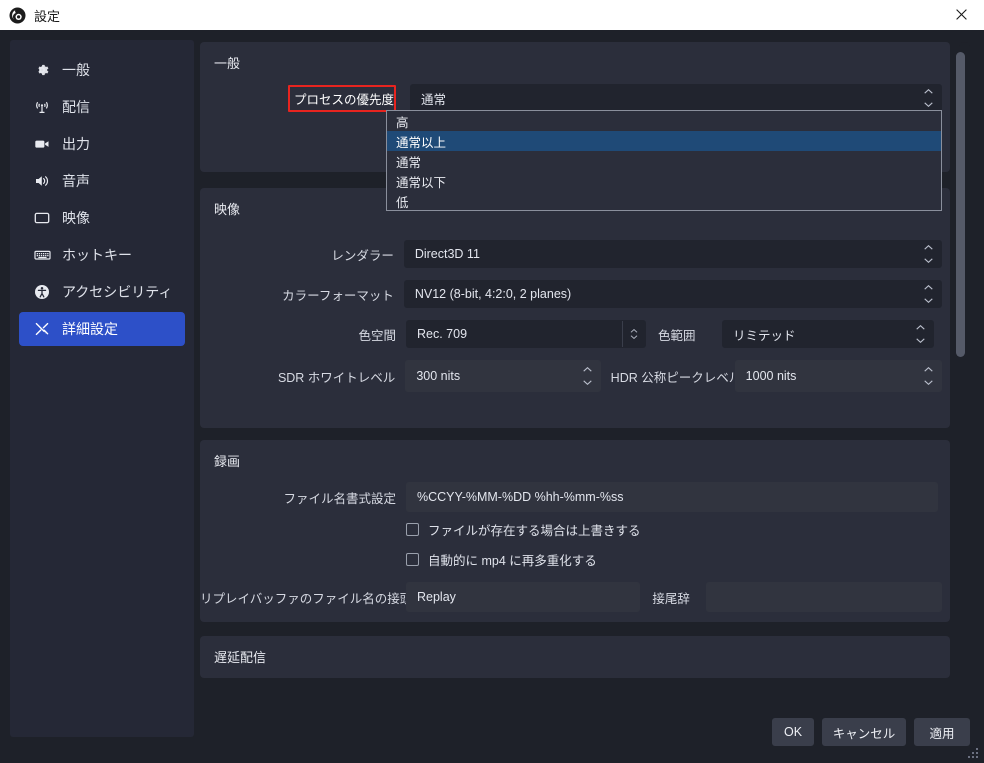  I want to click on general-group-title: 一般, so click(227, 63).